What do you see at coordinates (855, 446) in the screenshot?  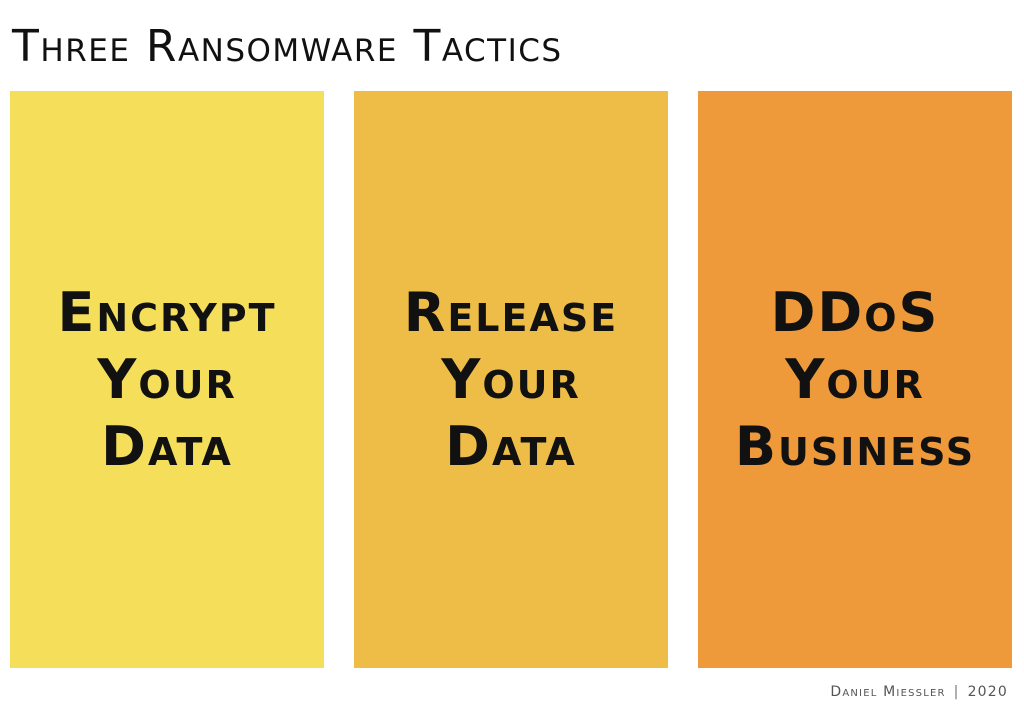 I see `tactic-line: Business` at bounding box center [855, 446].